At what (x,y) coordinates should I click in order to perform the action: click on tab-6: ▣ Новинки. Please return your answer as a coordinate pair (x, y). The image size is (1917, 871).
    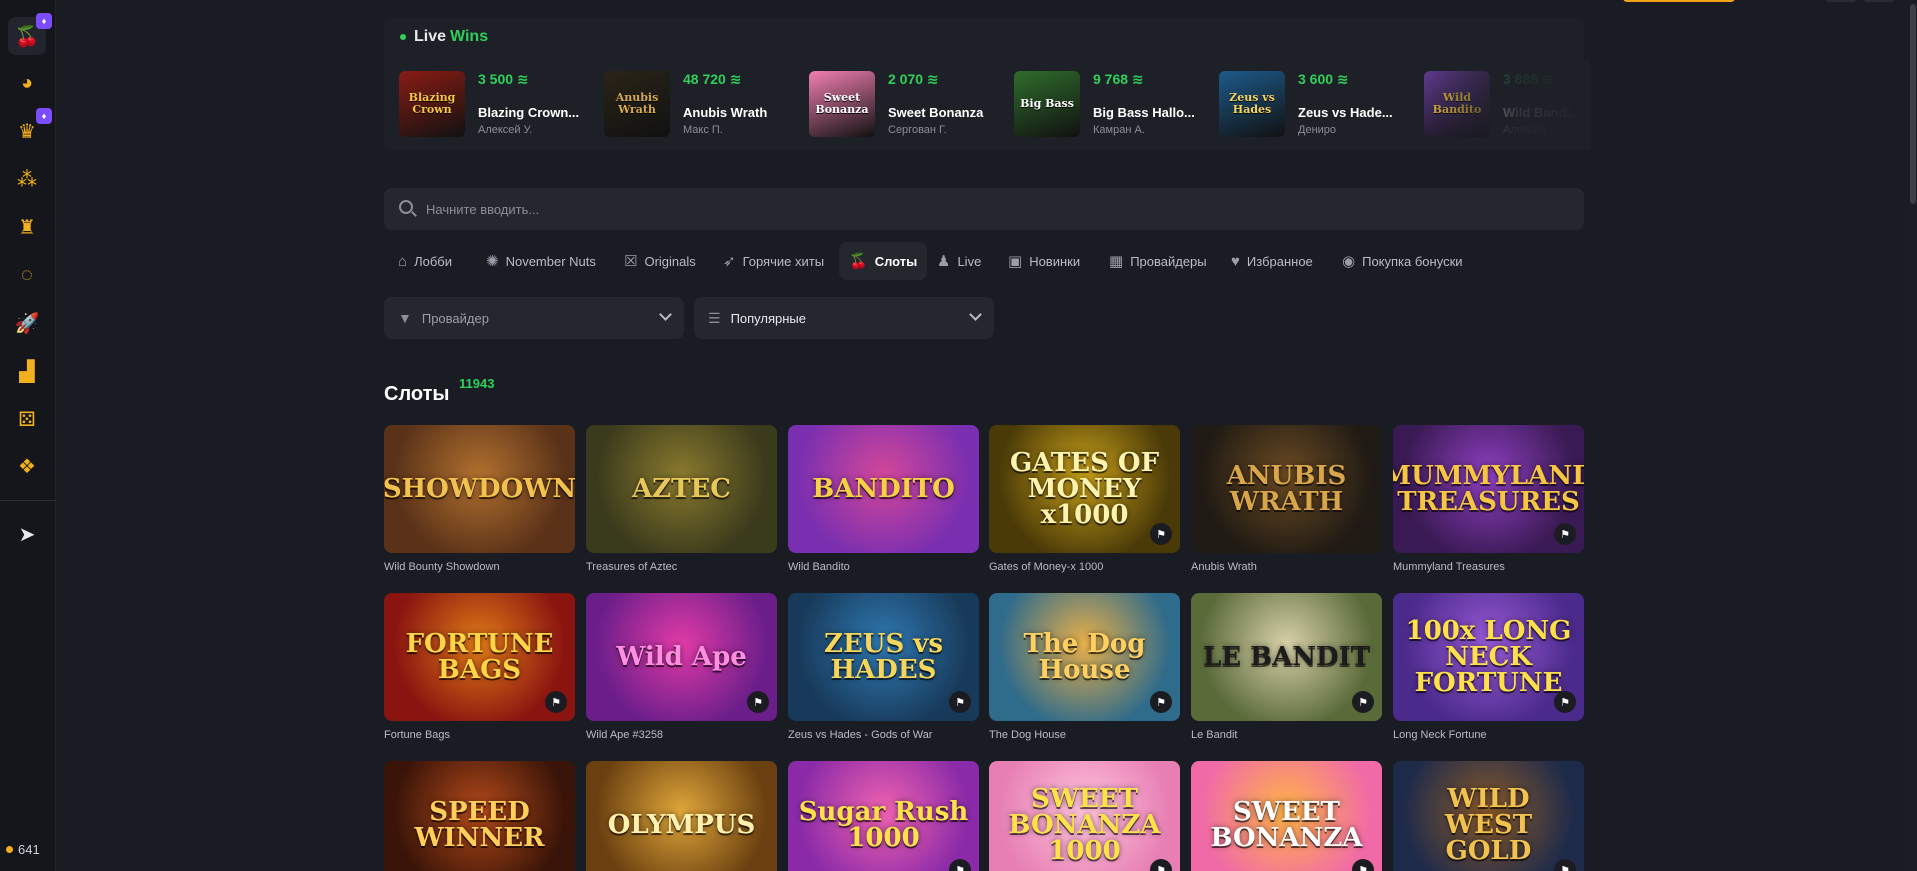
    Looking at the image, I should click on (1044, 261).